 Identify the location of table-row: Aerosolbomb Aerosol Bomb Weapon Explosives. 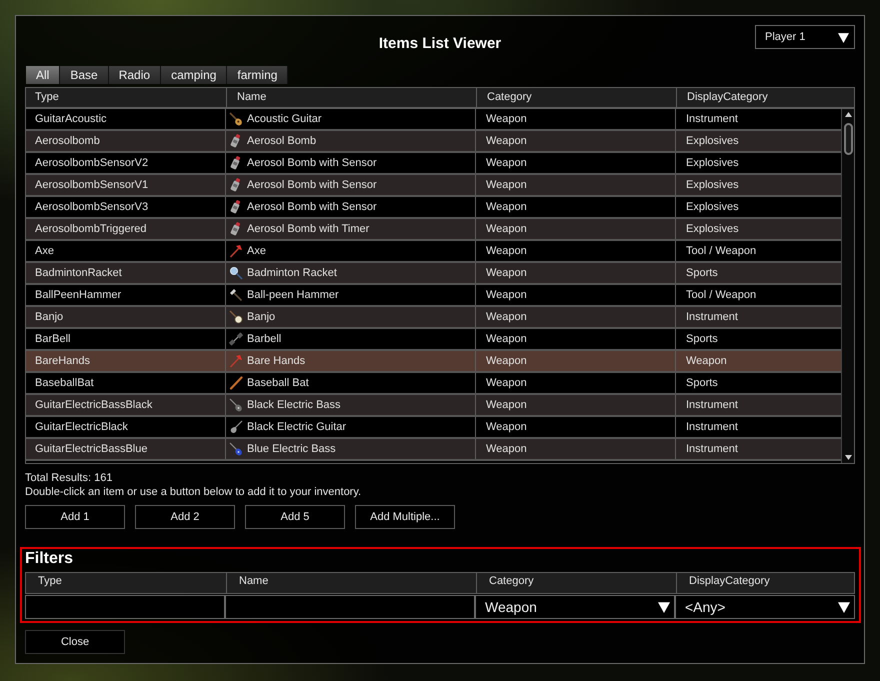
(433, 142).